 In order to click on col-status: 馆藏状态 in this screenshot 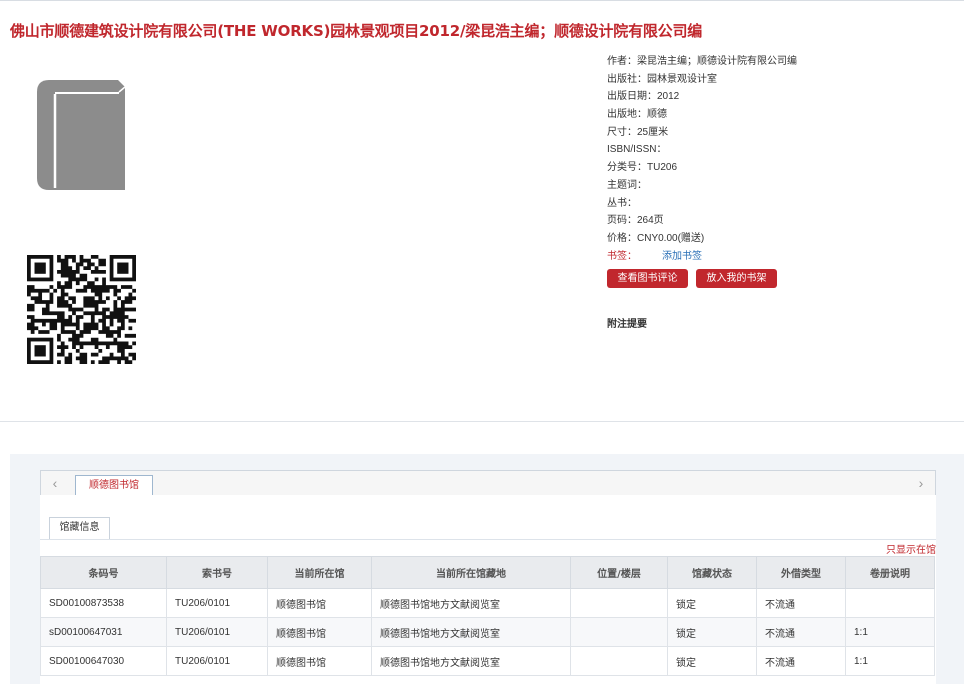, I will do `click(712, 572)`.